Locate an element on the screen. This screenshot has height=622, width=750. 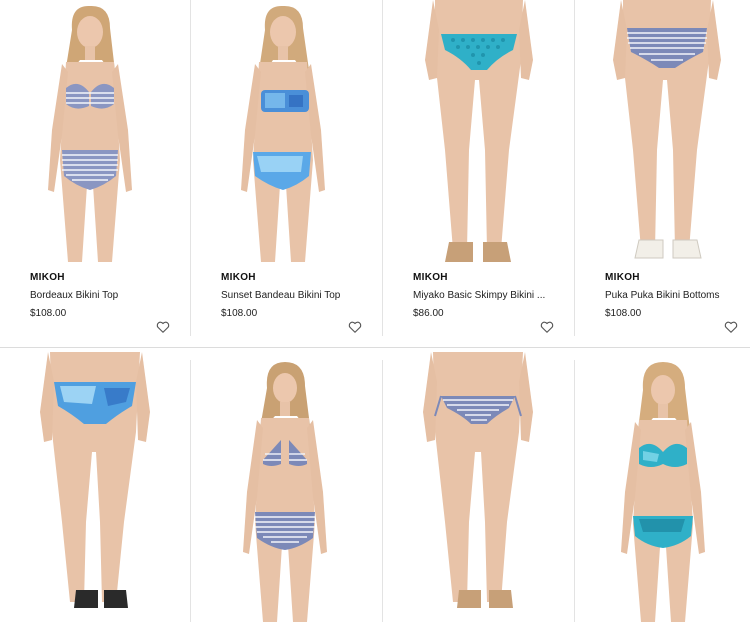
product-card: MIKOH Sunset Bandeau Bikini Top $108.00 is located at coordinates (286, 171).